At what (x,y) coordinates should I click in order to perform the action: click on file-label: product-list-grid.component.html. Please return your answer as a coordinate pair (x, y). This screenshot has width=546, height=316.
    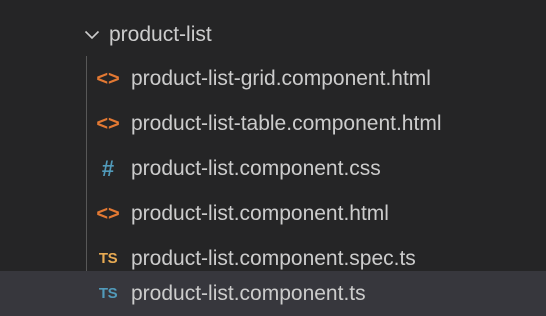
    Looking at the image, I should click on (281, 78).